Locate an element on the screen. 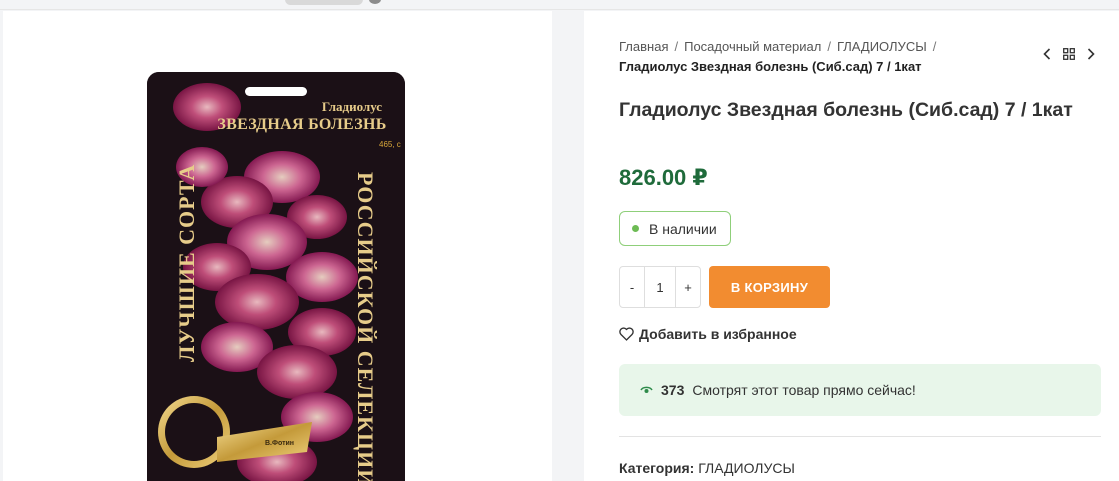 Image resolution: width=1119 pixels, height=481 pixels. quantity-increase-button: + is located at coordinates (688, 287).